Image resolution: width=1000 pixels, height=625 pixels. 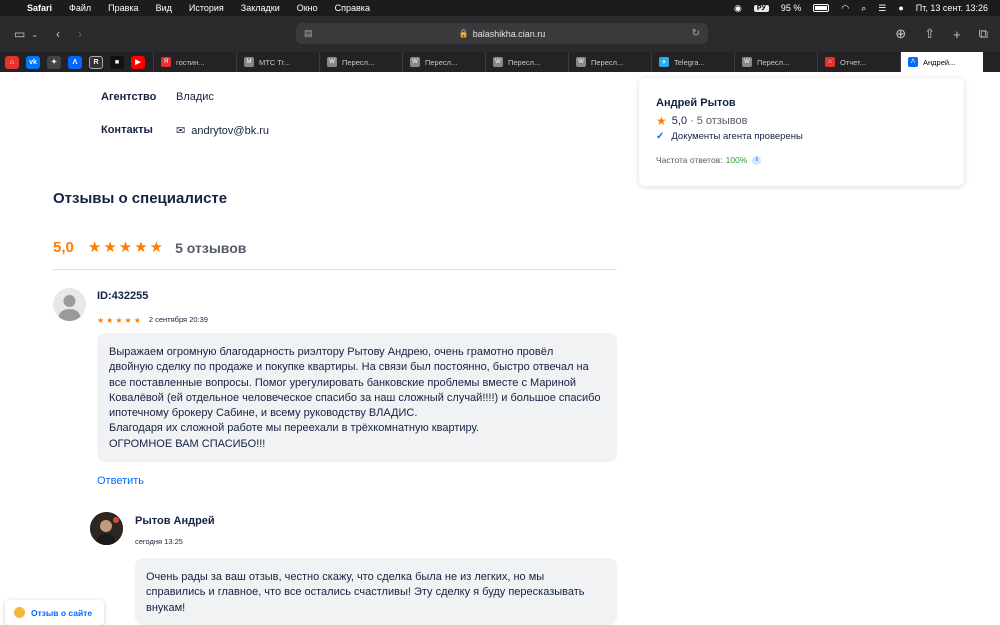 I want to click on menu-file: Файл, so click(x=80, y=8).